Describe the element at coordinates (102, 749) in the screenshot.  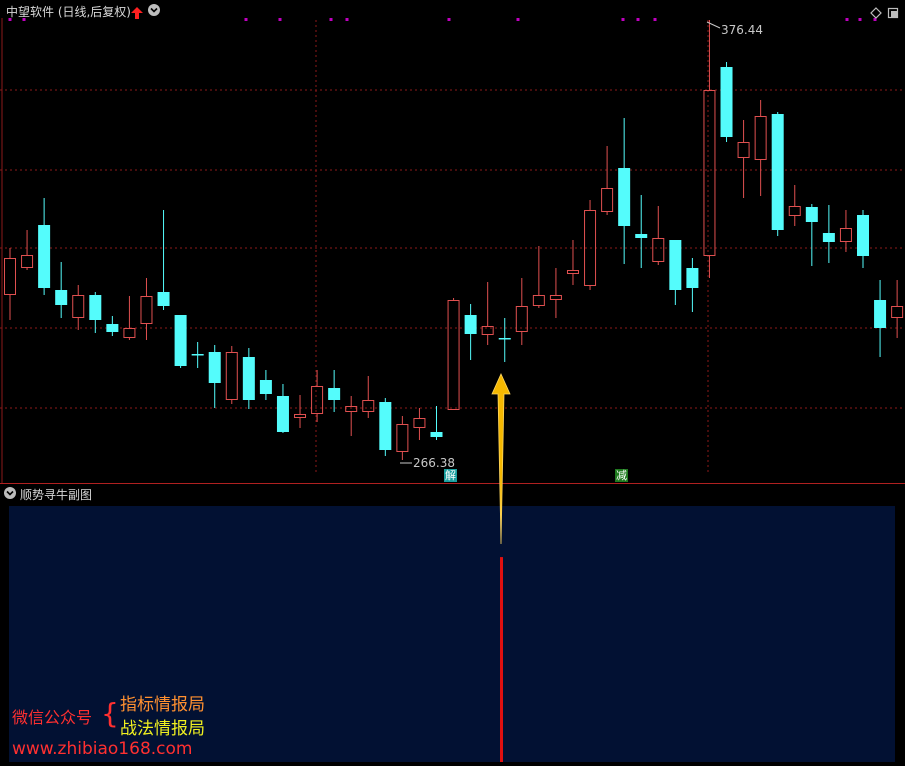
I see `watermark-url: www.zhibiao168.com` at that location.